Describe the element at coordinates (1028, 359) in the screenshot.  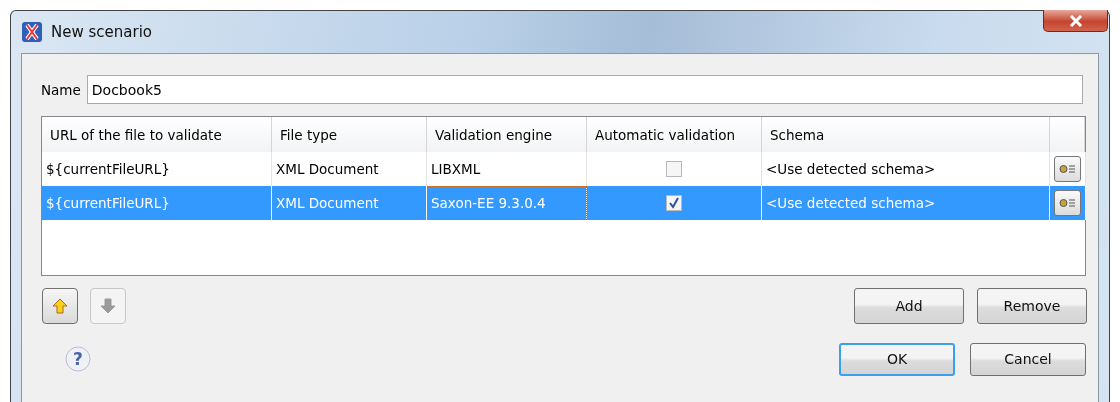
I see `dialog-button: Cancel` at that location.